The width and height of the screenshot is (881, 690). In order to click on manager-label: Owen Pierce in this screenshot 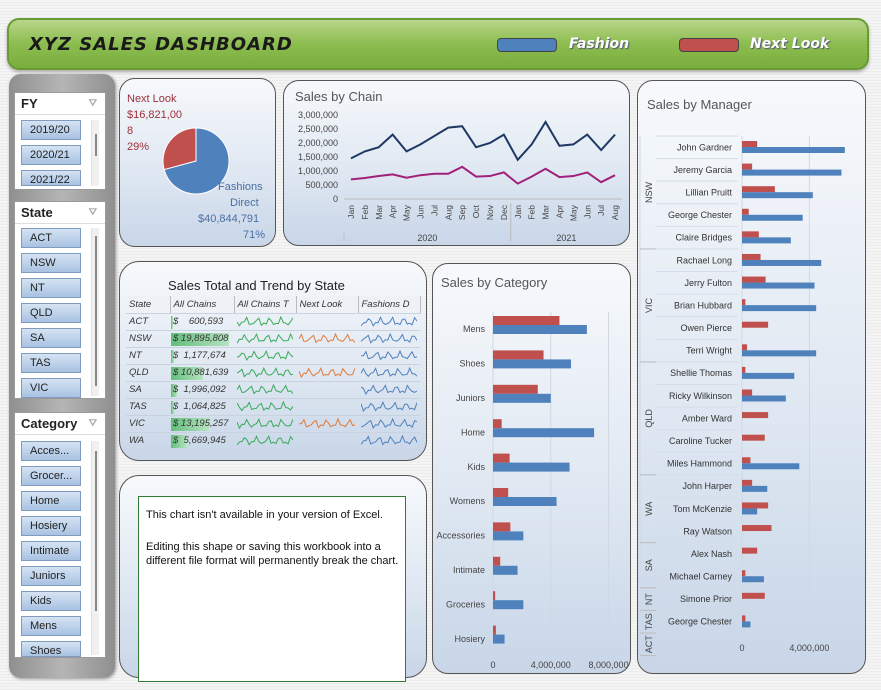, I will do `click(706, 328)`.